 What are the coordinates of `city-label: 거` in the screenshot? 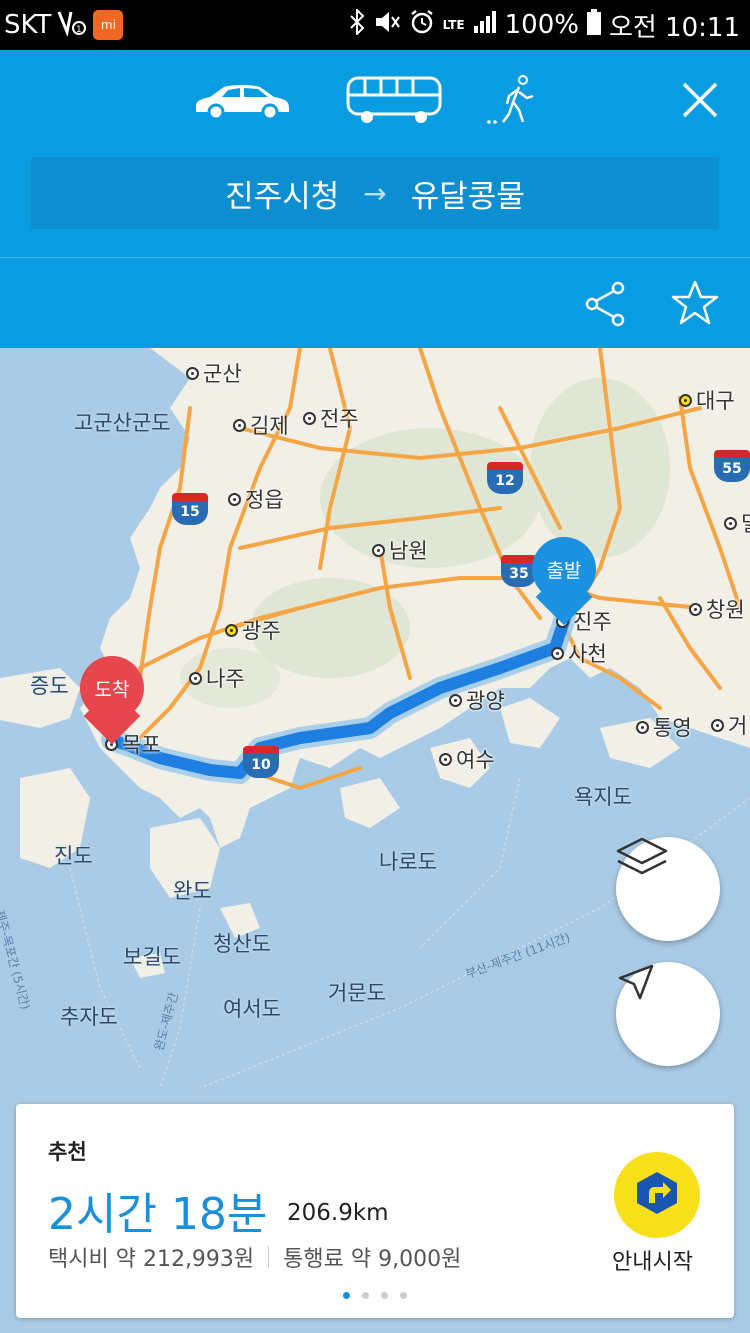 It's located at (729, 725).